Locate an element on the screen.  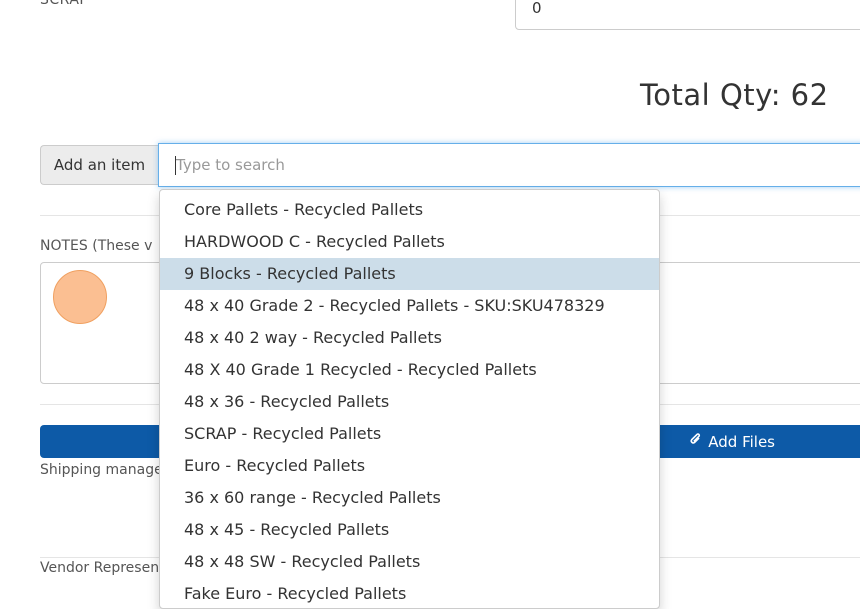
vendor-representative-label: Vendor Represen is located at coordinates (100, 568).